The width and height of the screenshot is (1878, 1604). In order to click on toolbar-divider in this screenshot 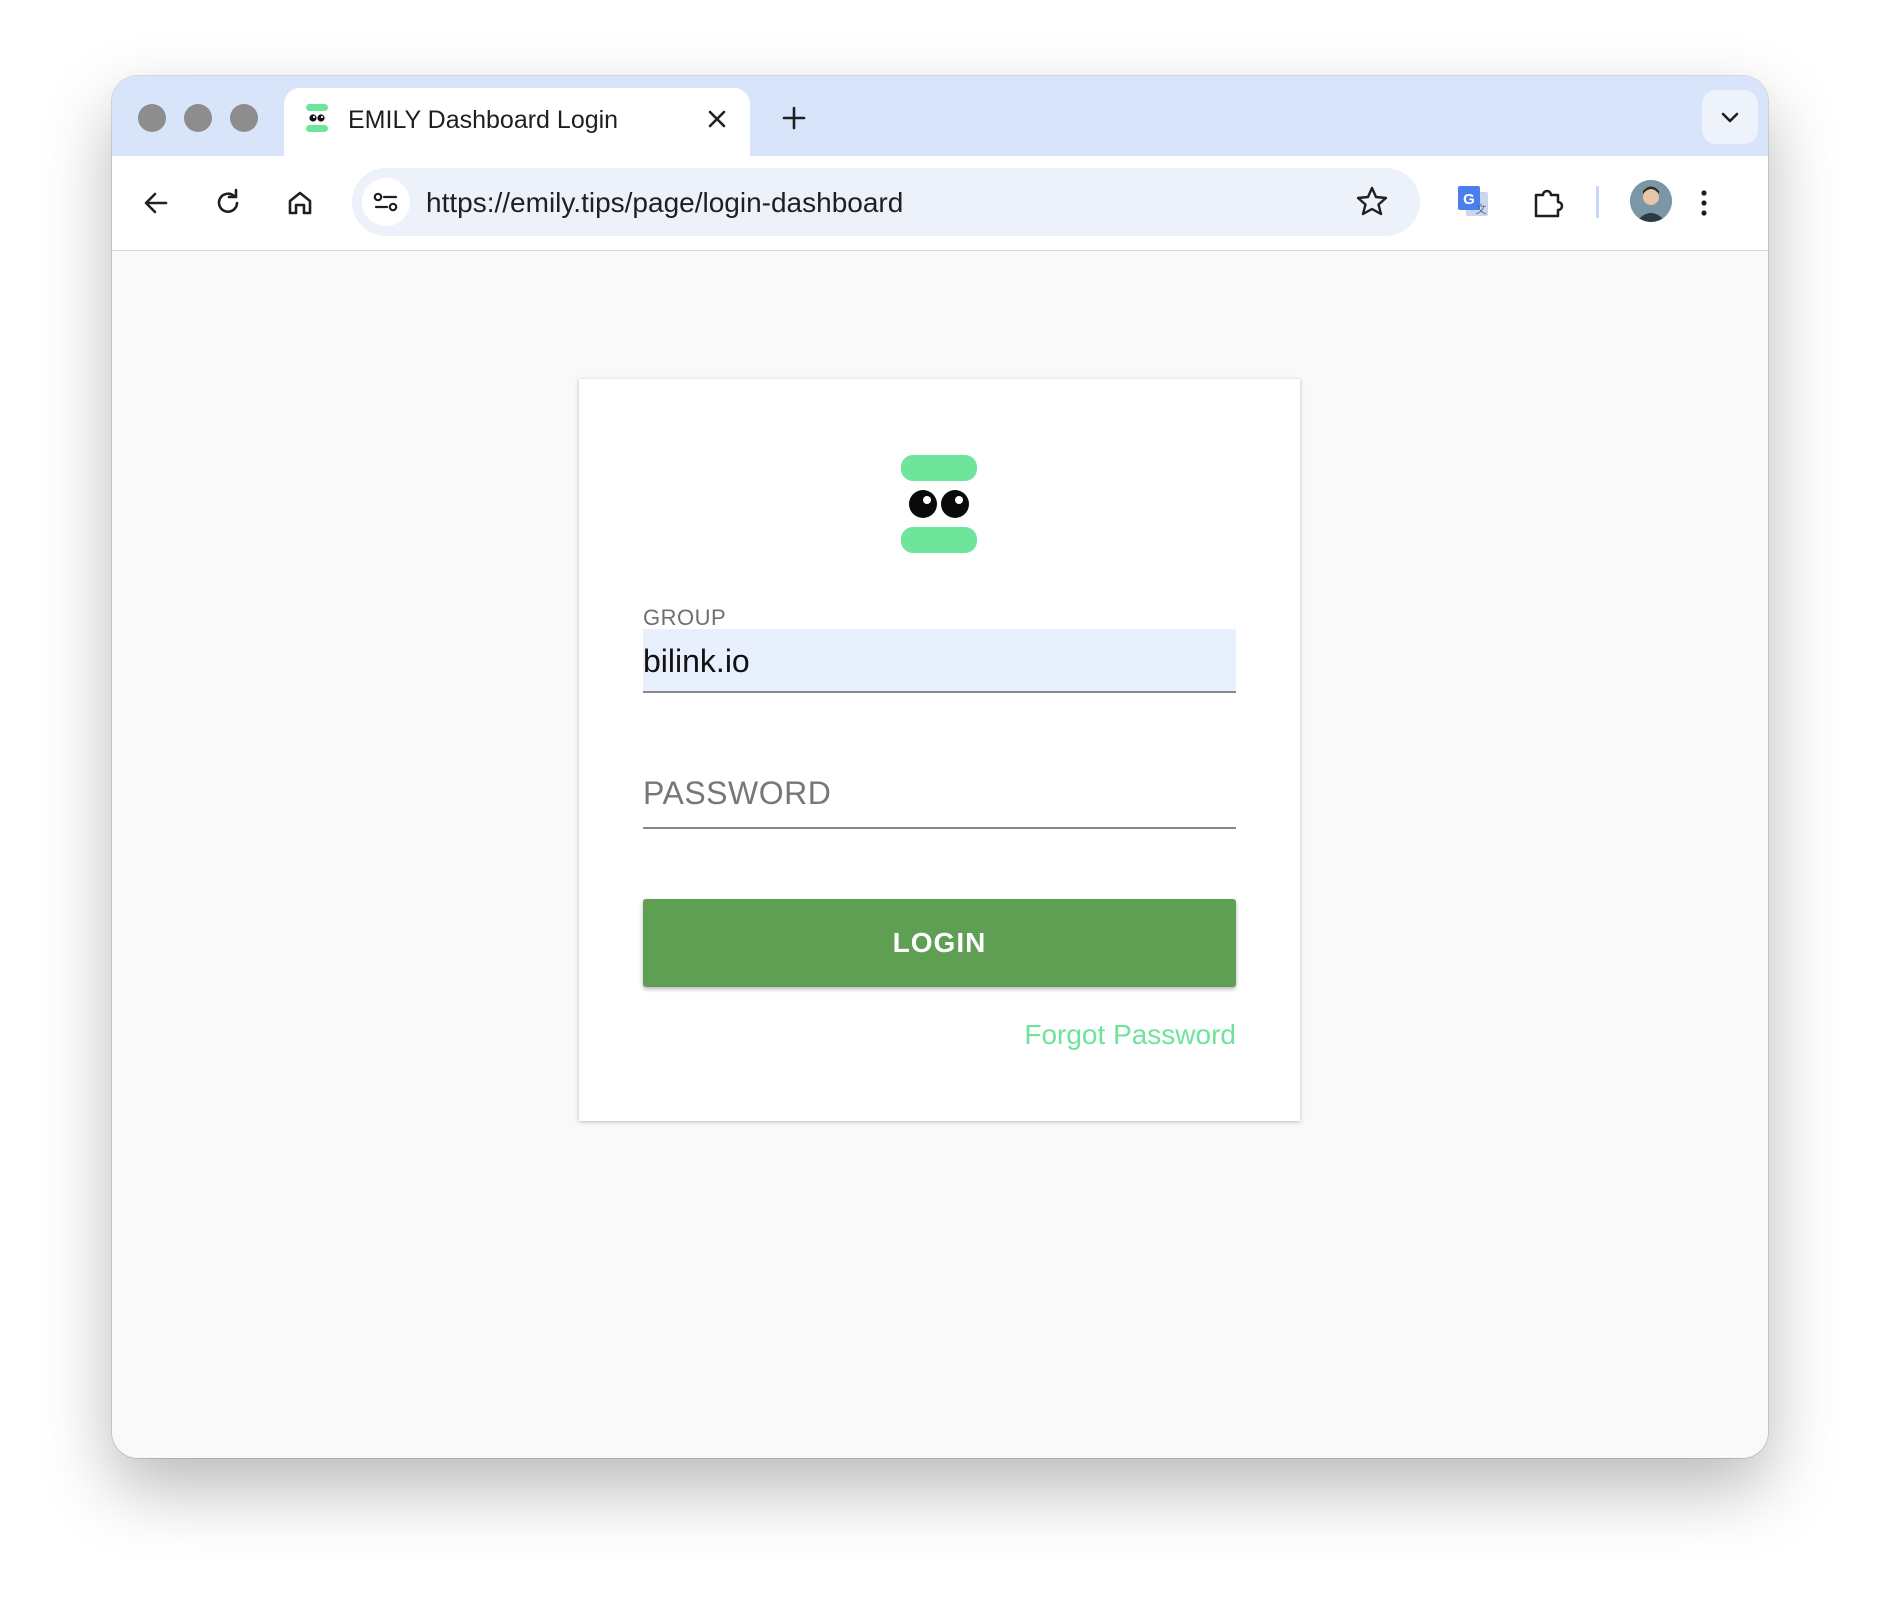, I will do `click(1597, 202)`.